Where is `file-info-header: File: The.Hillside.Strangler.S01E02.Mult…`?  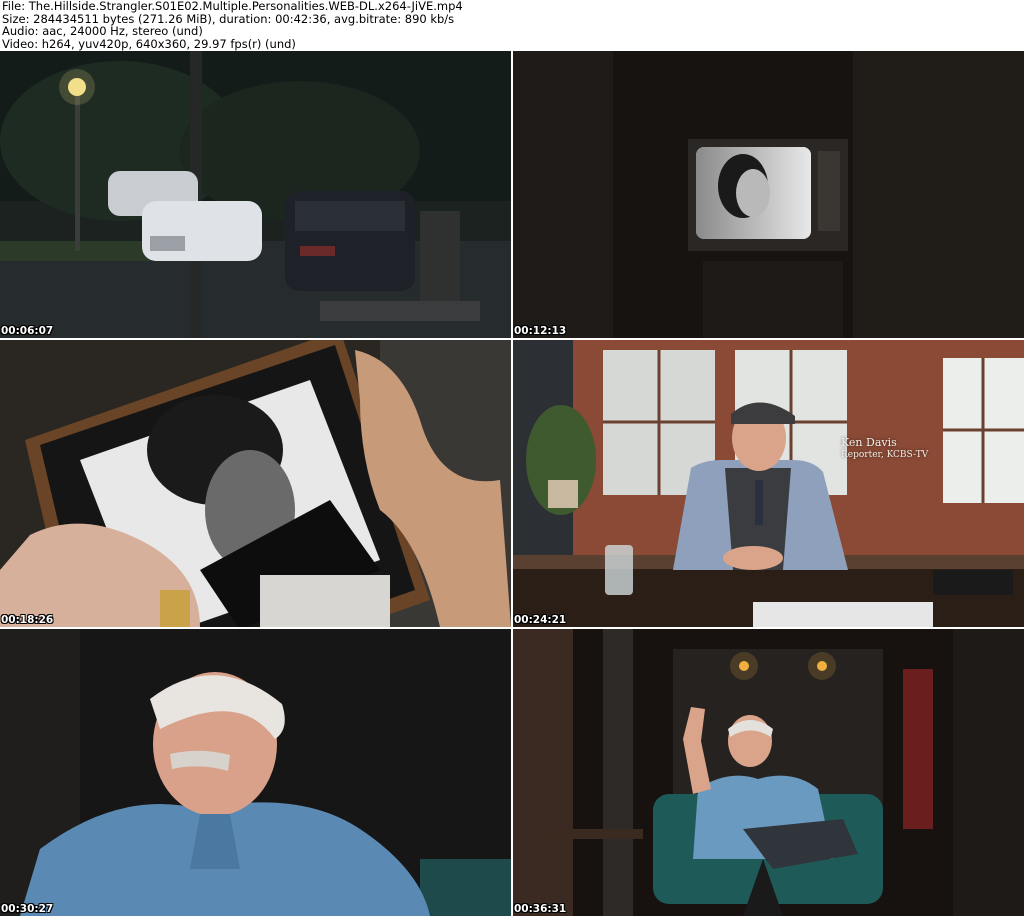
file-info-header: File: The.Hillside.Strangler.S01E02.Mult… is located at coordinates (512, 25).